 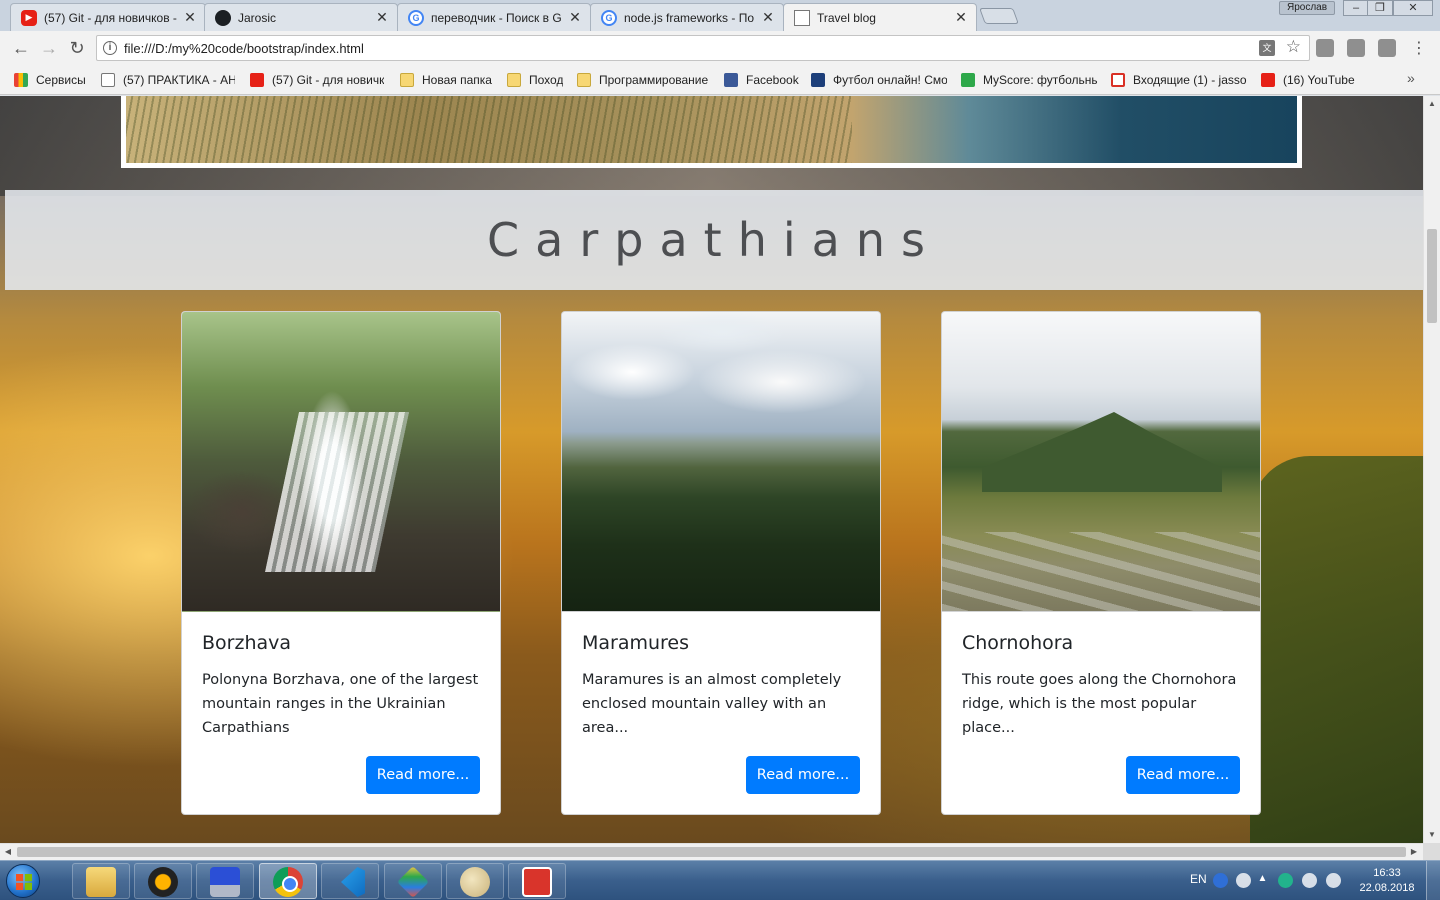 I want to click on horizontal-scrollbar: ◀ ▶, so click(x=711, y=851).